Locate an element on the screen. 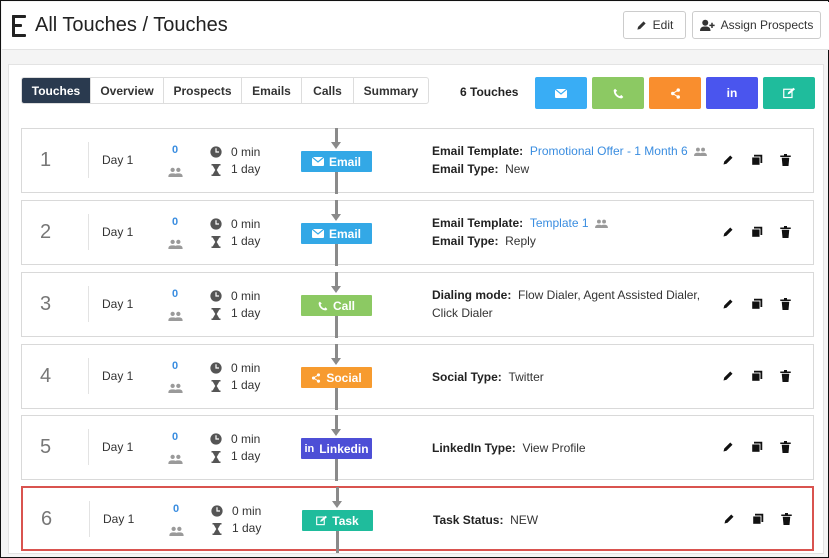 The image size is (829, 558). flow-arrow-icon is located at coordinates (336, 217).